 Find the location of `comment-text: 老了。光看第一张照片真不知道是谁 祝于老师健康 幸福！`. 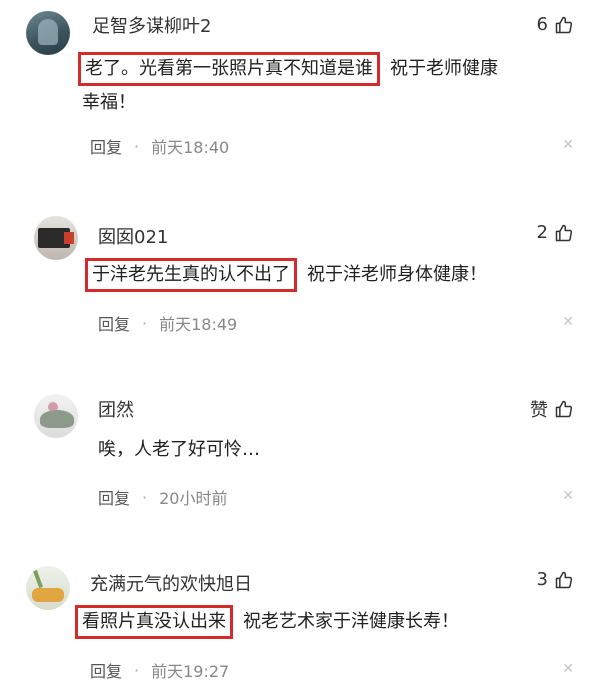

comment-text: 老了。光看第一张照片真不知道是谁 祝于老师健康 幸福！ is located at coordinates (328, 86).